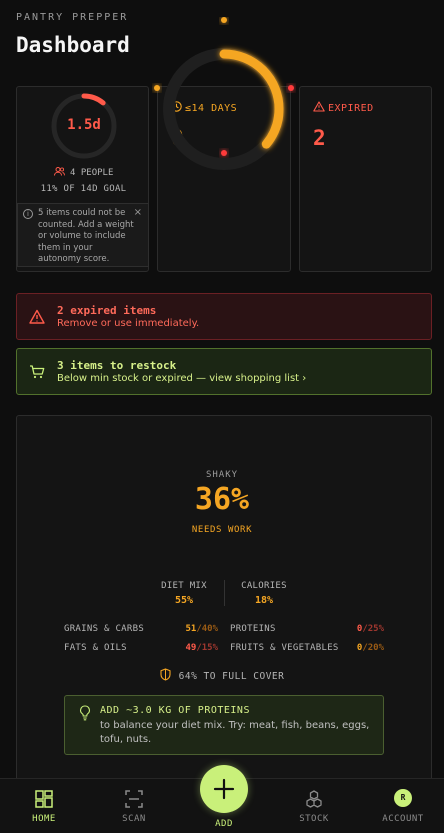 This screenshot has width=444, height=833. Describe the element at coordinates (134, 819) in the screenshot. I see `nav-scan-label: SCAN` at that location.